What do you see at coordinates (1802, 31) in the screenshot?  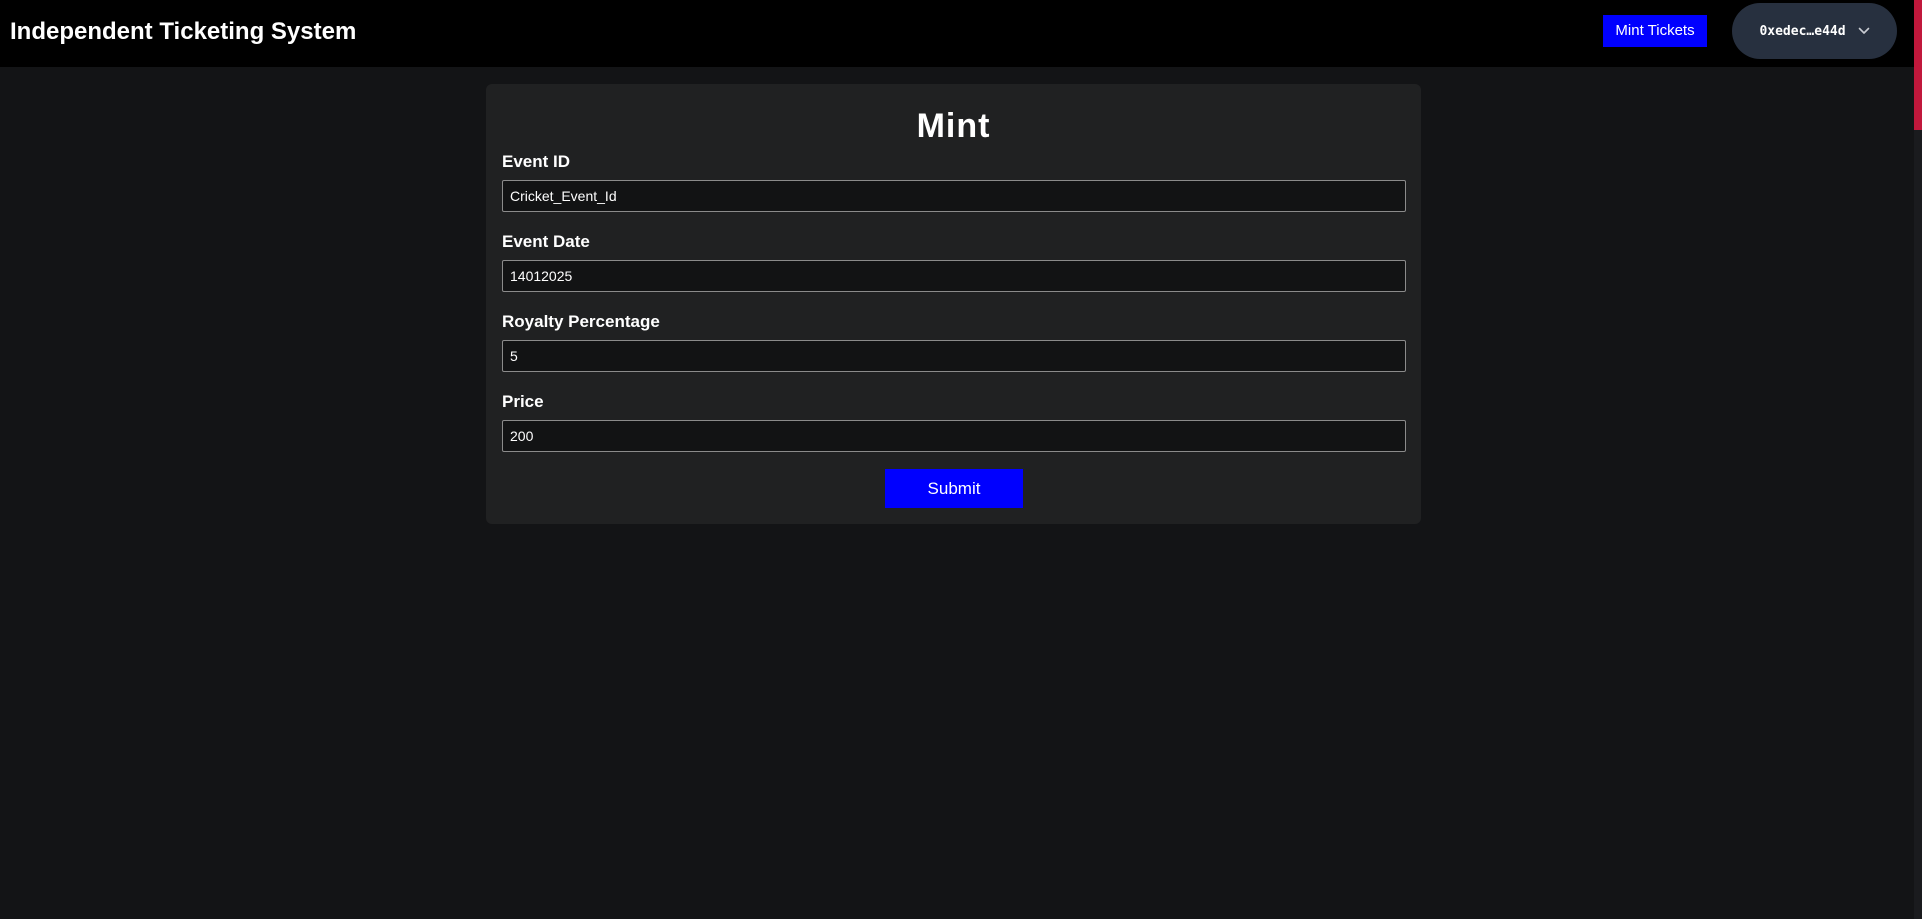 I see `wallet-address: 0xedec…e44d` at bounding box center [1802, 31].